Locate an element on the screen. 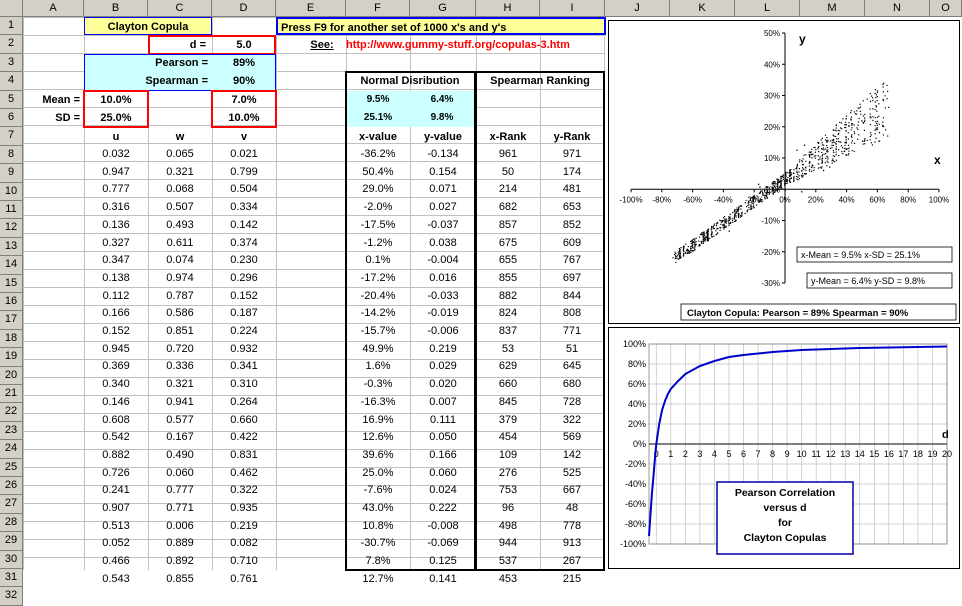 The image size is (962, 606). table-cell: -14.2% is located at coordinates (378, 313).